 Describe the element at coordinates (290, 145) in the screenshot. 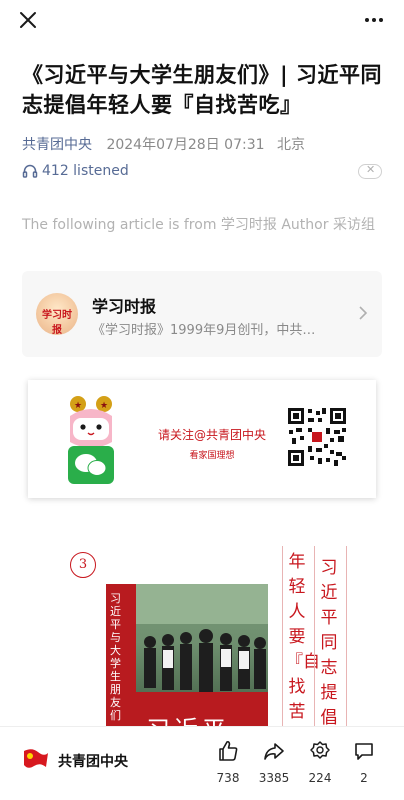

I see `publish-location: 北京` at that location.